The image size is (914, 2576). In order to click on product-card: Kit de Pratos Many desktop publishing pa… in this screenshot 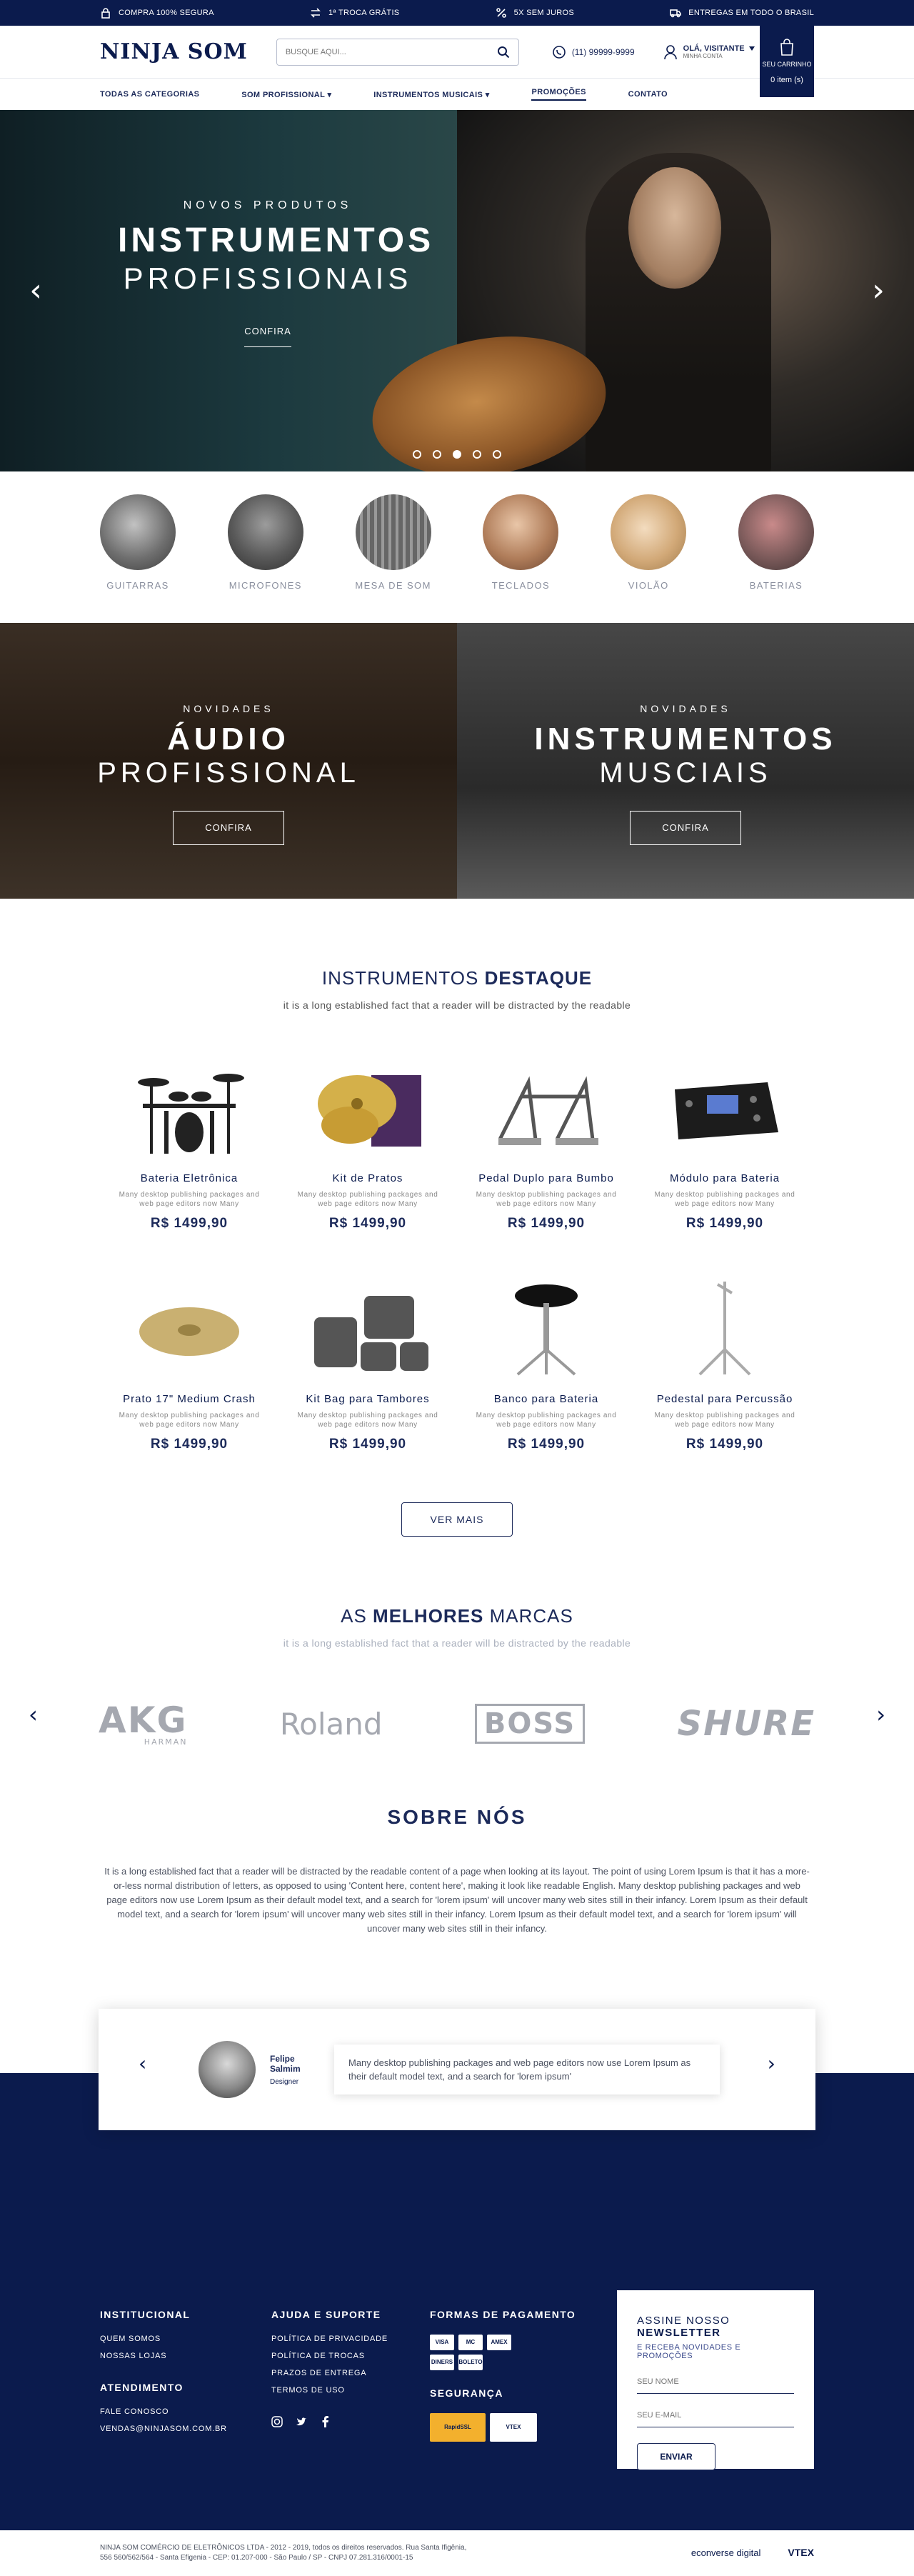, I will do `click(368, 1143)`.